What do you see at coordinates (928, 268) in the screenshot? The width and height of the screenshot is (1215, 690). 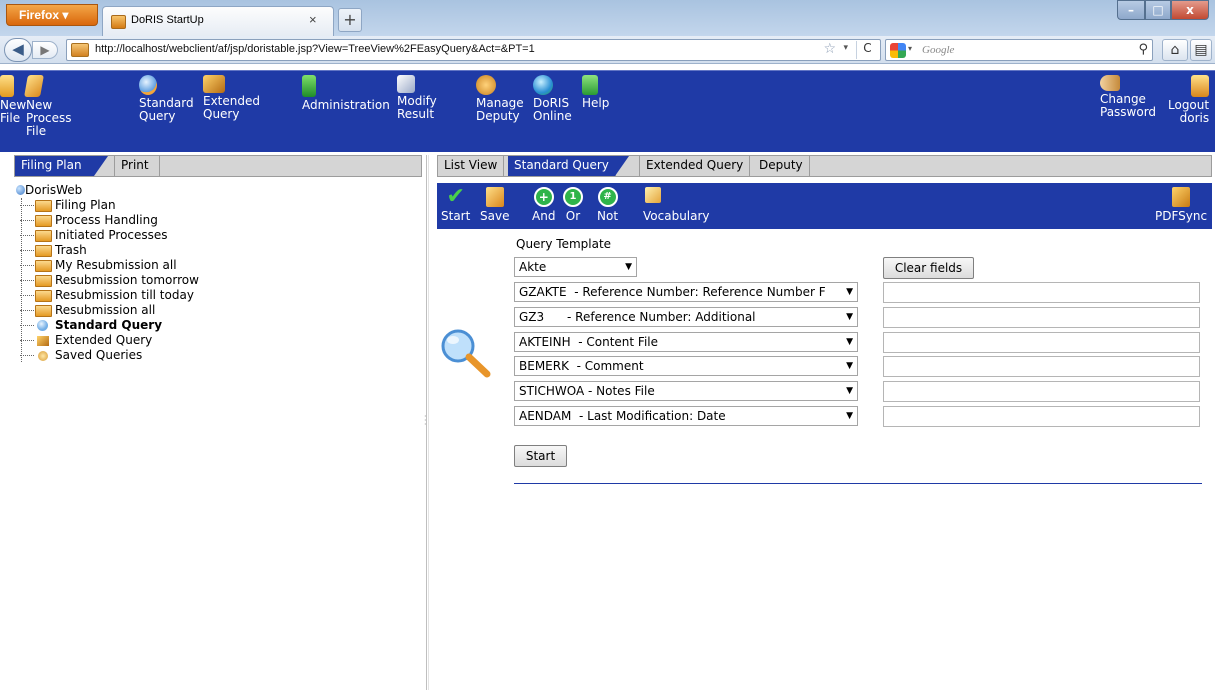 I see `clear-fields-button: Clear fields` at bounding box center [928, 268].